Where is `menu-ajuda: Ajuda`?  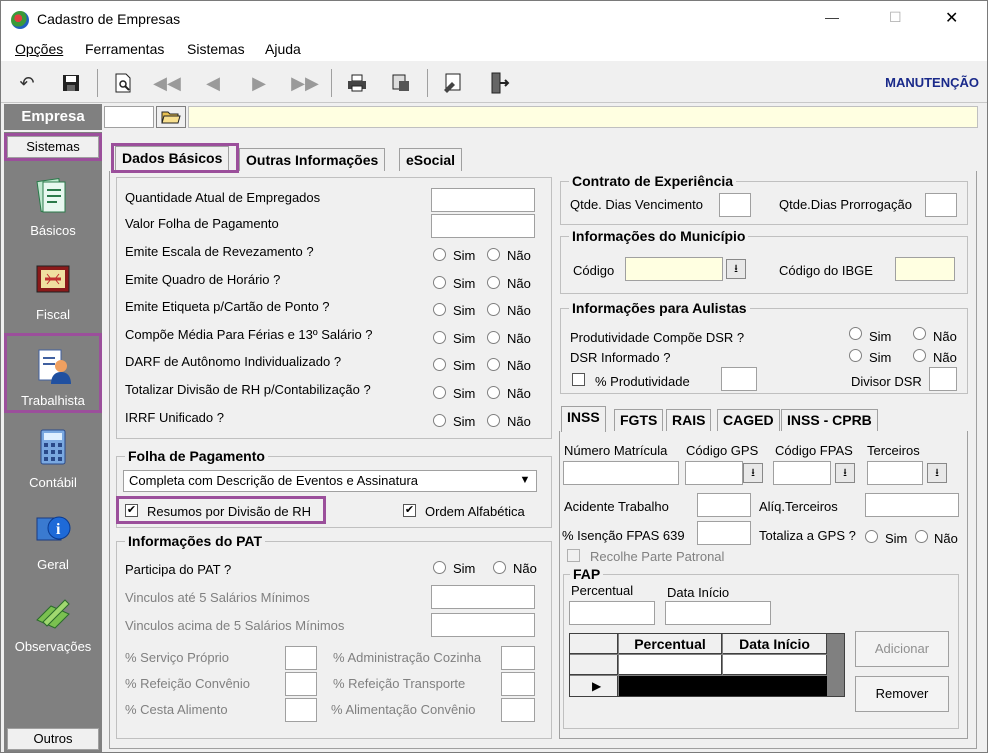
menu-ajuda: Ajuda is located at coordinates (283, 49).